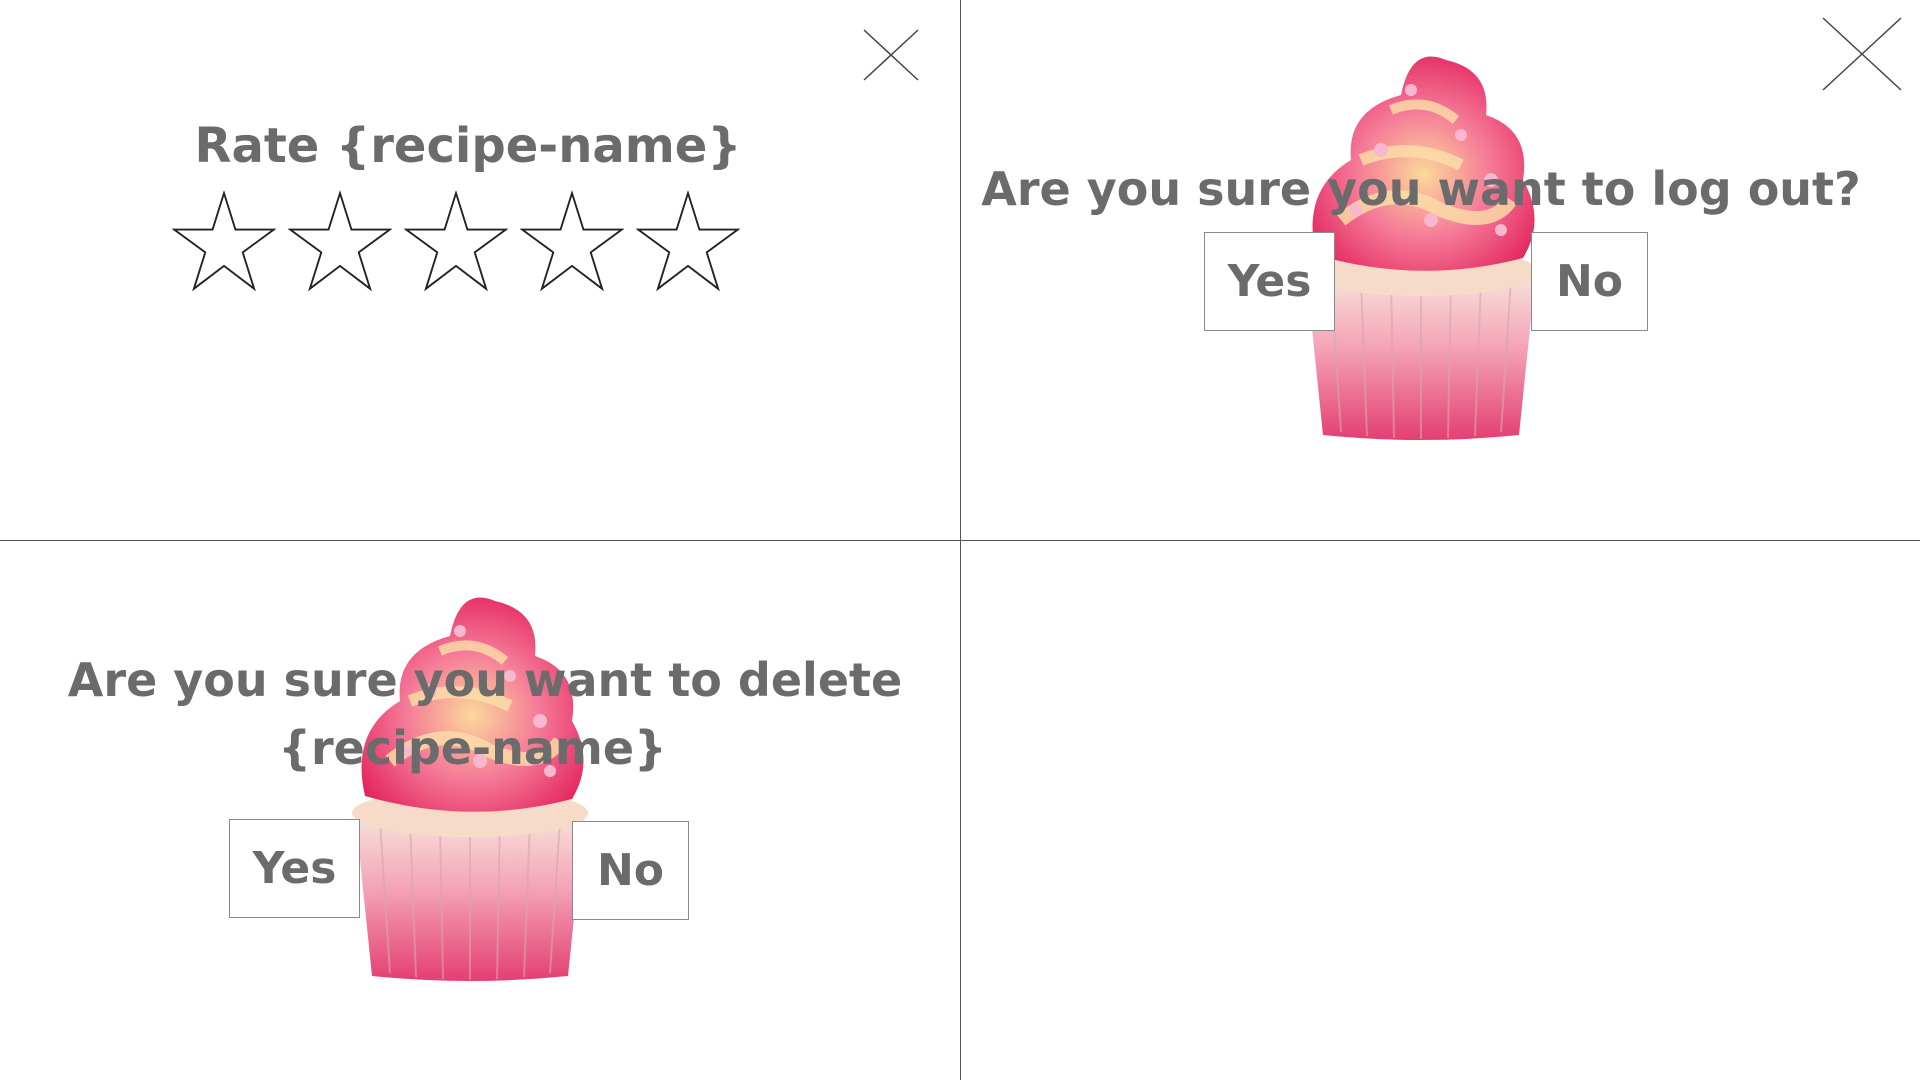 This screenshot has height=1080, width=1920. I want to click on delete-question-line1: Are you sure you want to delete, so click(485, 680).